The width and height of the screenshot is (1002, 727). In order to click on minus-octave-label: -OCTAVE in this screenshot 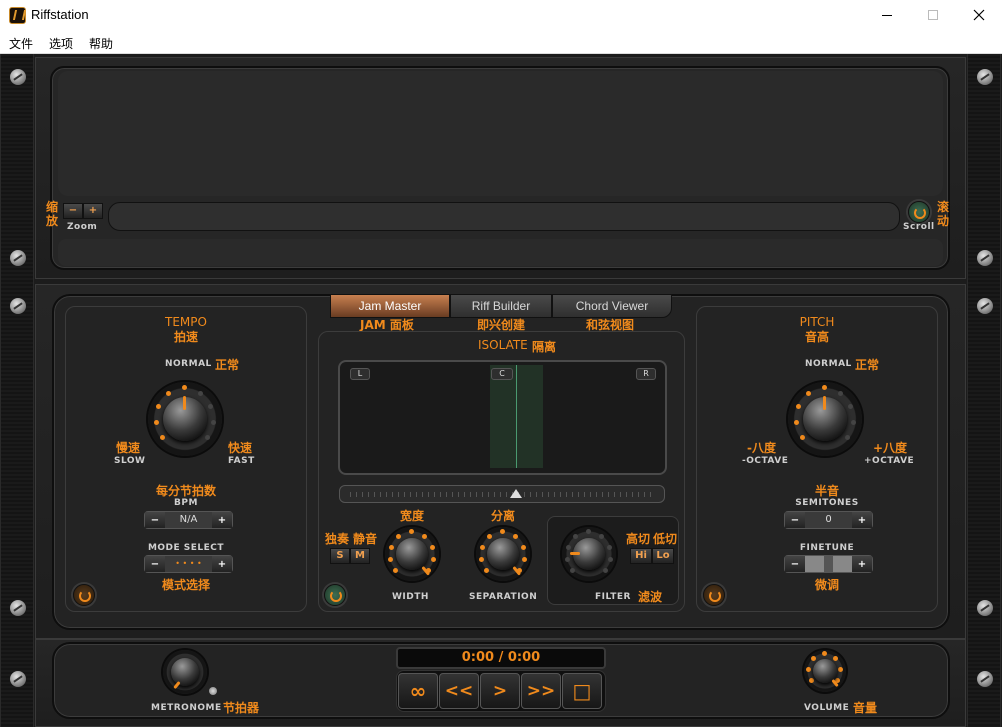, I will do `click(765, 461)`.